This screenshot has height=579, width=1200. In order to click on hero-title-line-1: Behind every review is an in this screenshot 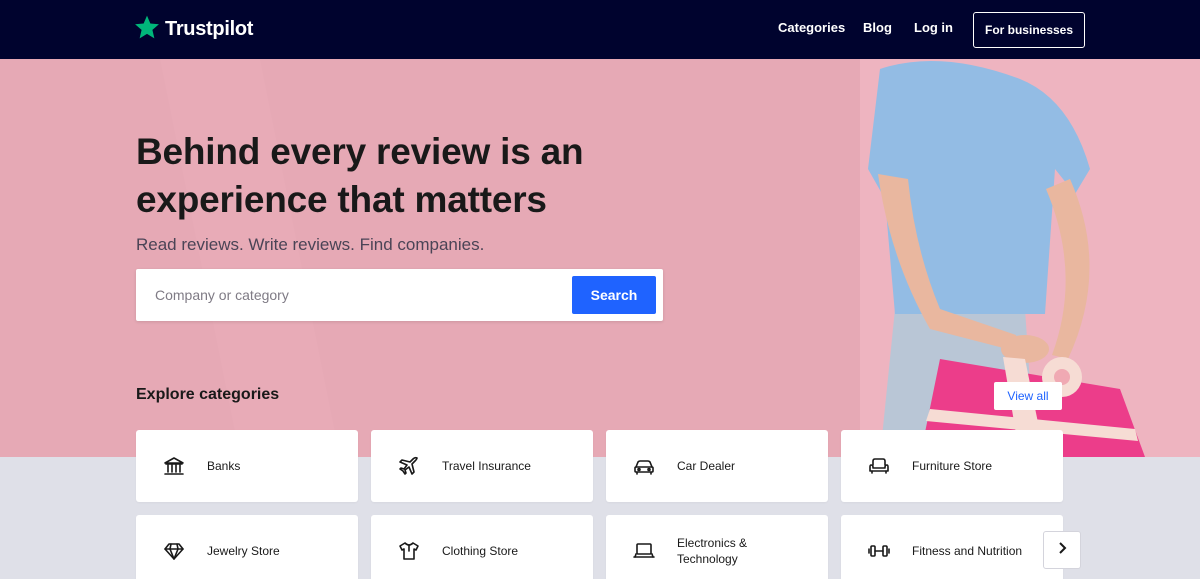, I will do `click(360, 151)`.